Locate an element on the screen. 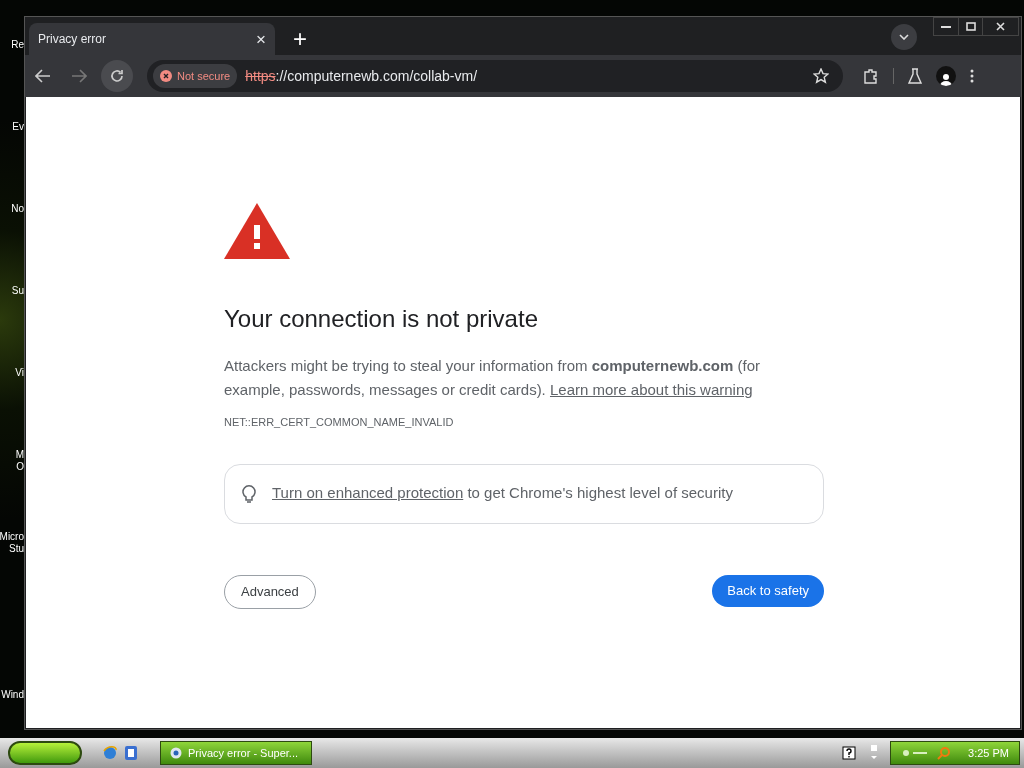  star-icon is located at coordinates (821, 76).